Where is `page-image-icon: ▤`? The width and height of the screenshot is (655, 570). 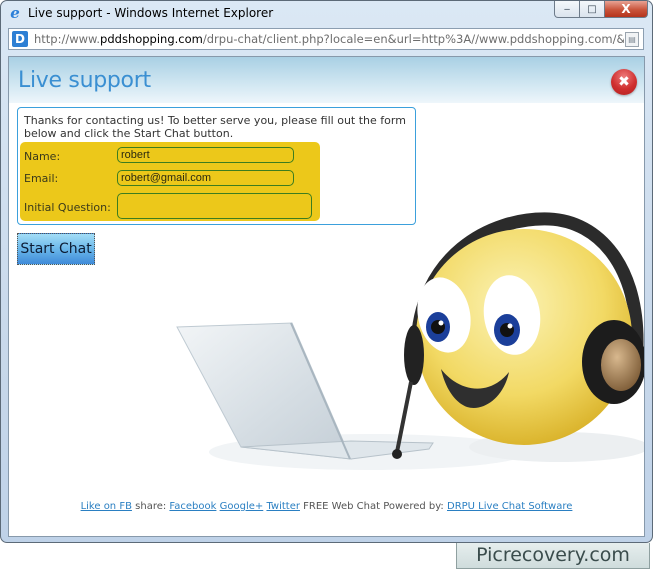
page-image-icon: ▤ is located at coordinates (632, 39).